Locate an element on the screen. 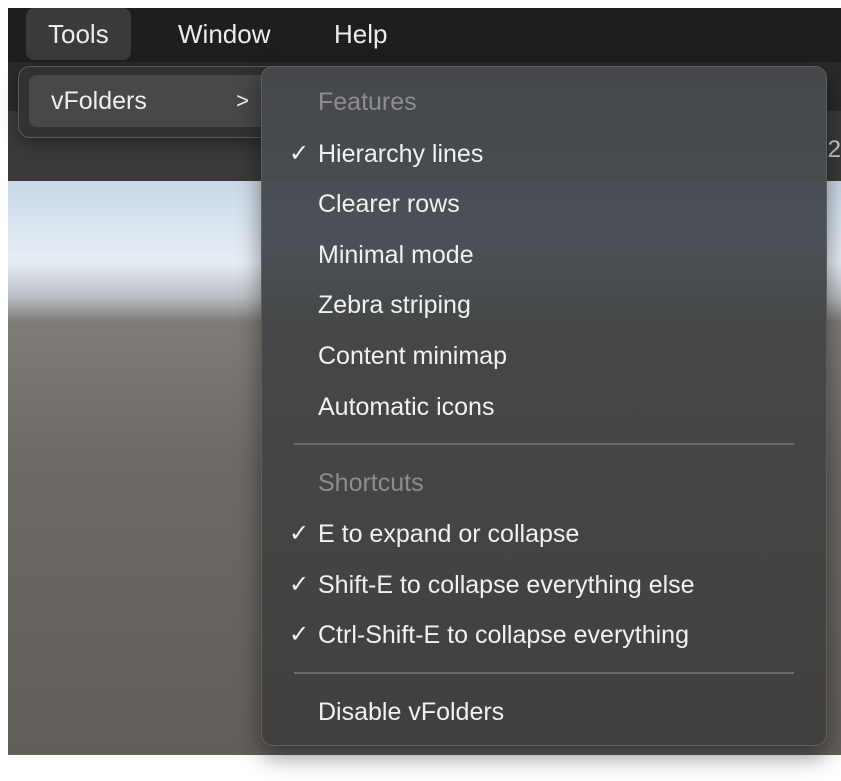  menu-item-clearer-rows: Clearer rows is located at coordinates (544, 204).